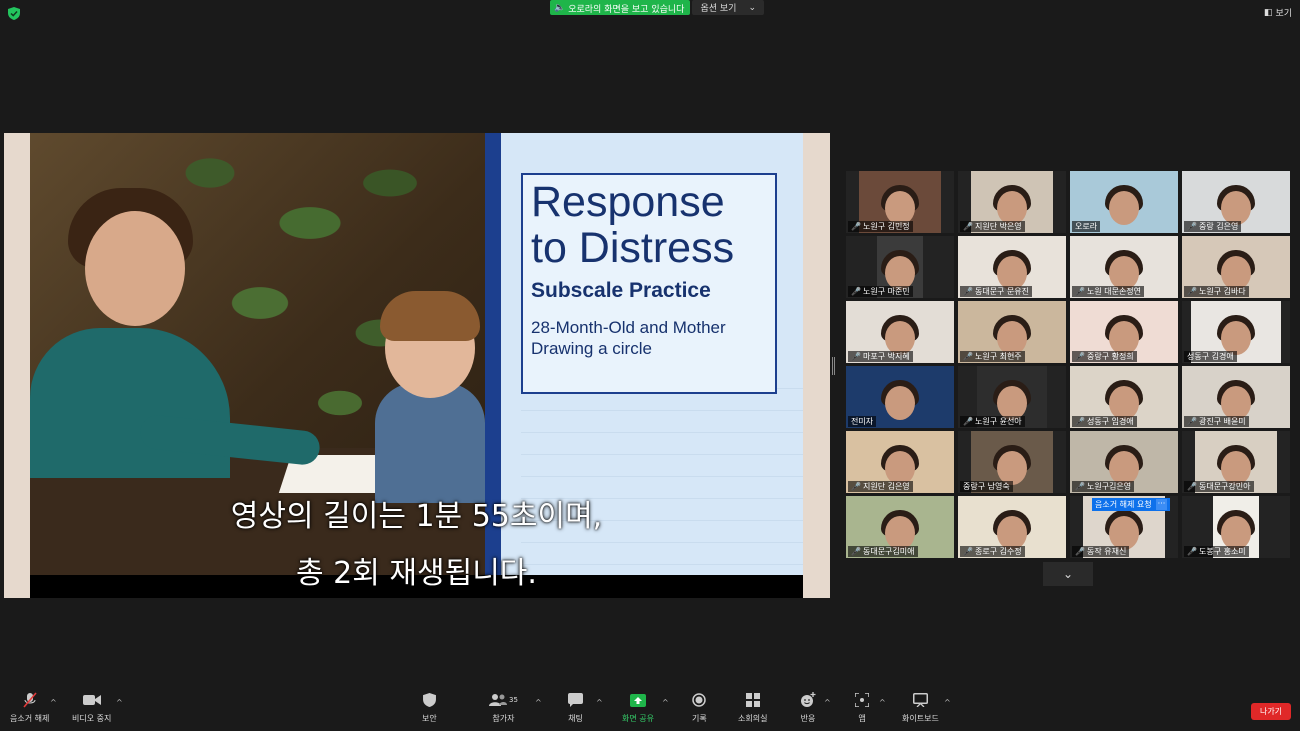 The width and height of the screenshot is (1300, 731). What do you see at coordinates (752, 7) in the screenshot?
I see `chevron-down-icon: ⌄` at bounding box center [752, 7].